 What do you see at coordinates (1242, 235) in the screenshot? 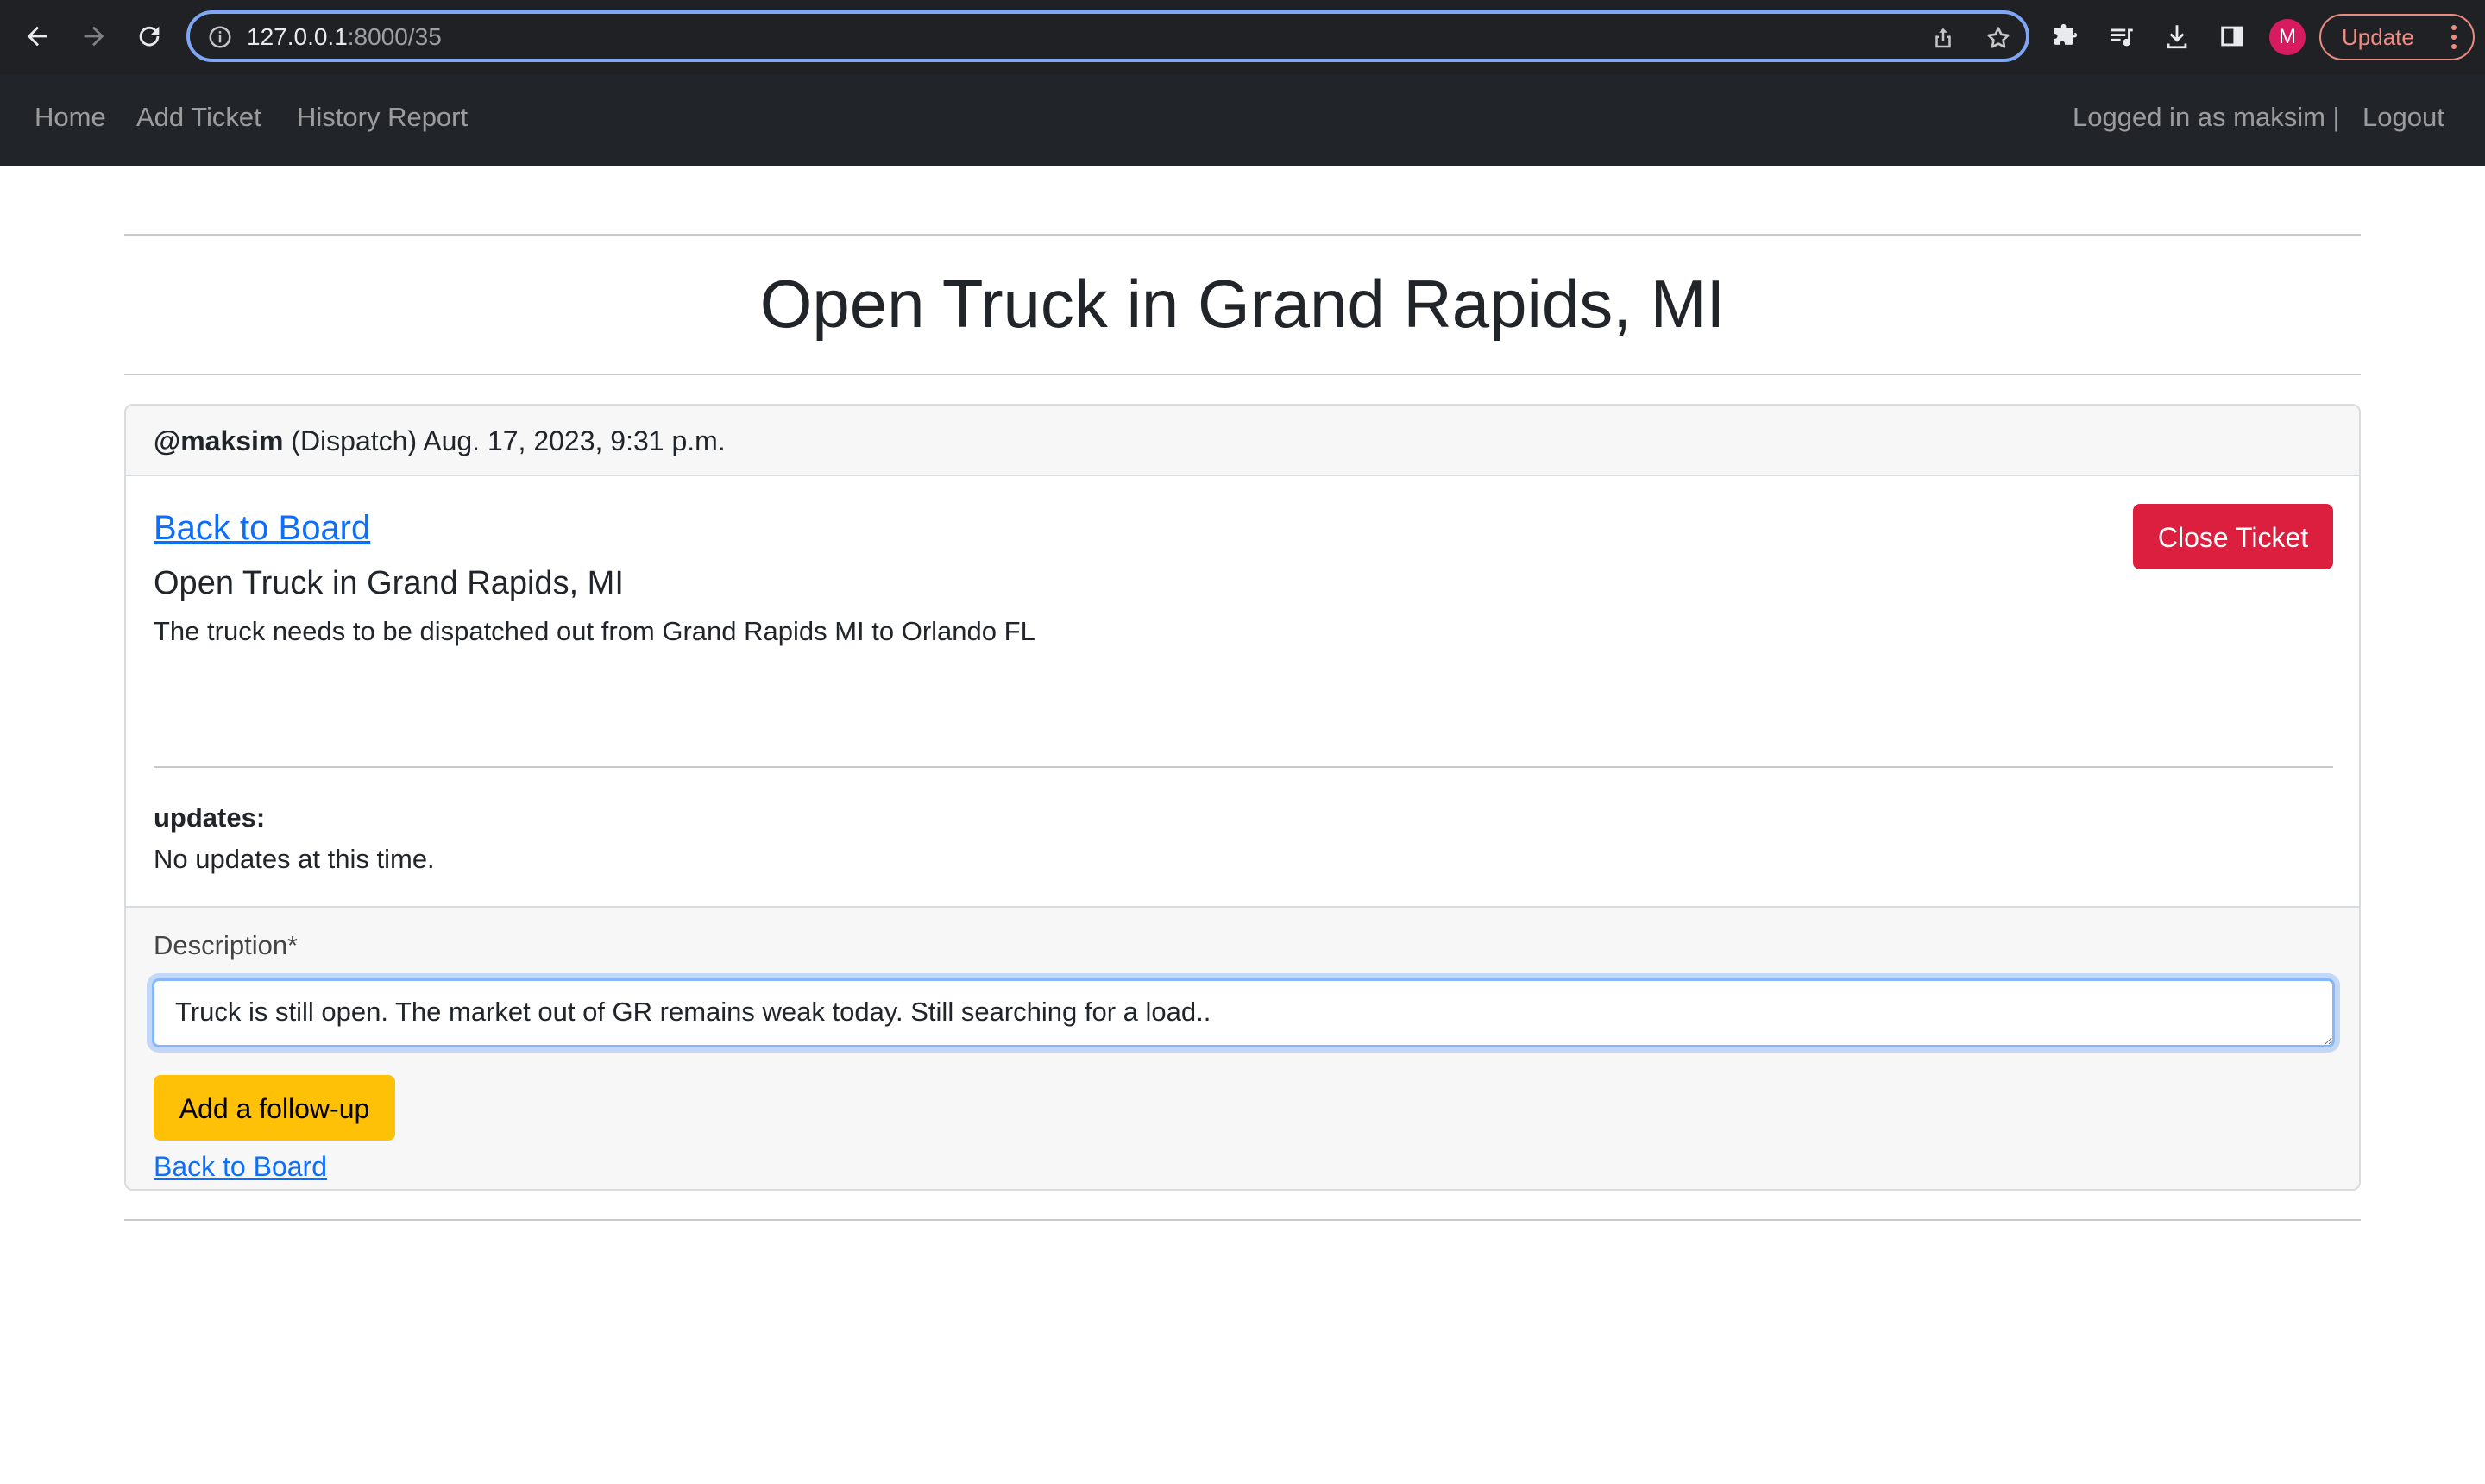
I see `top-divider` at bounding box center [1242, 235].